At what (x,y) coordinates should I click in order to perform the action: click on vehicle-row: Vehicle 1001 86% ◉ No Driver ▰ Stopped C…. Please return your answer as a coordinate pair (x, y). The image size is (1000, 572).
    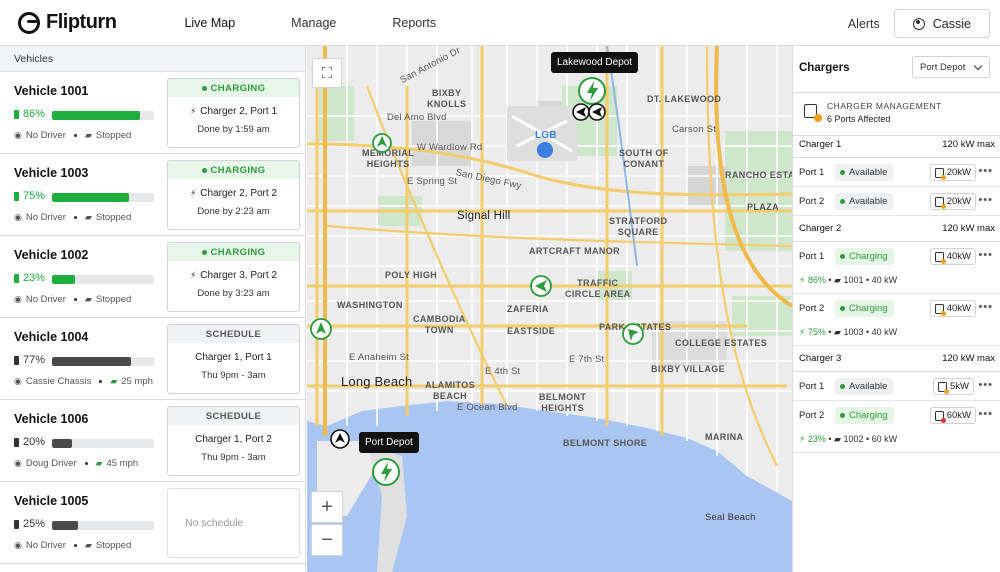
    Looking at the image, I should click on (152, 113).